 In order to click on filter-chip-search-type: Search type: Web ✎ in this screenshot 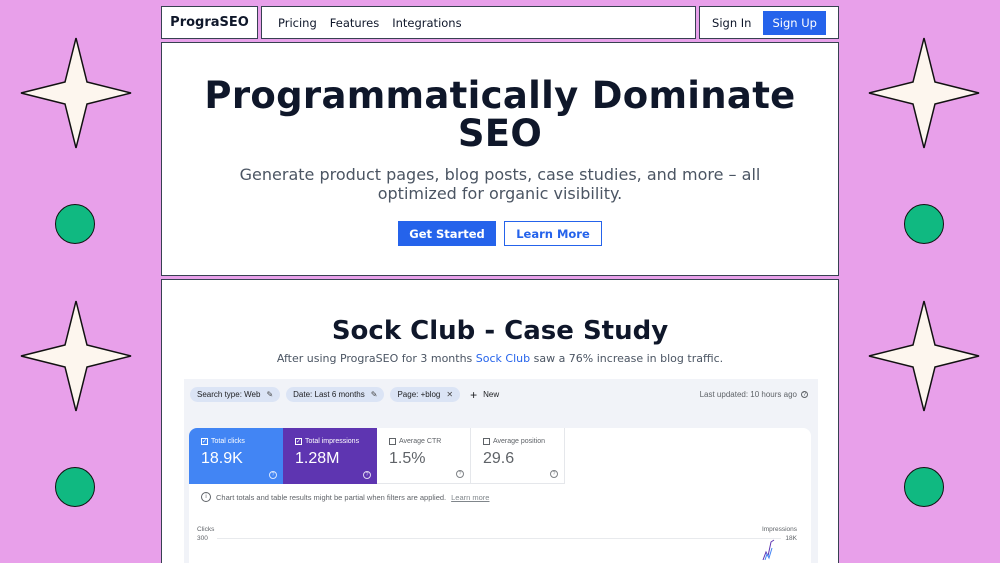, I will do `click(235, 394)`.